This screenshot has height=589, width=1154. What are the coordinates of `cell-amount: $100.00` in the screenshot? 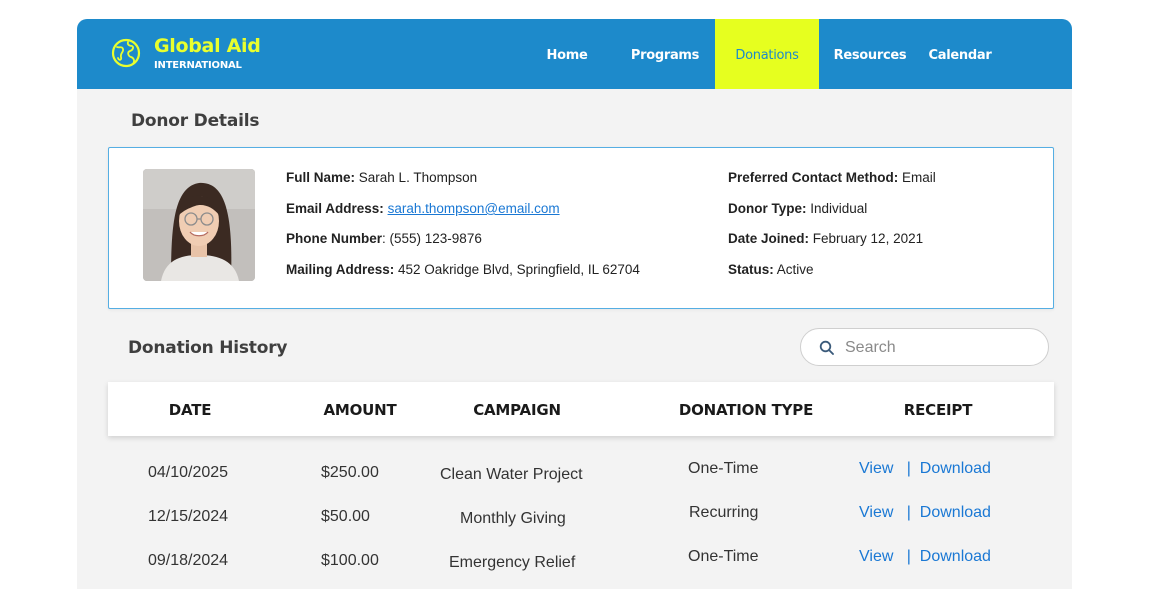 It's located at (350, 560).